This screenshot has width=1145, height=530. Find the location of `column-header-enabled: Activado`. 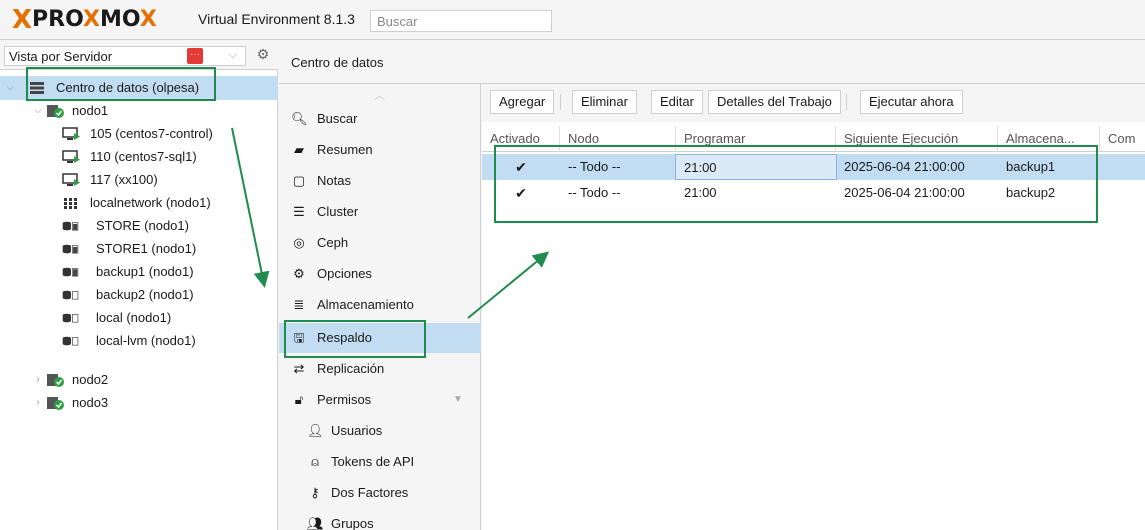

column-header-enabled: Activado is located at coordinates (521, 139).